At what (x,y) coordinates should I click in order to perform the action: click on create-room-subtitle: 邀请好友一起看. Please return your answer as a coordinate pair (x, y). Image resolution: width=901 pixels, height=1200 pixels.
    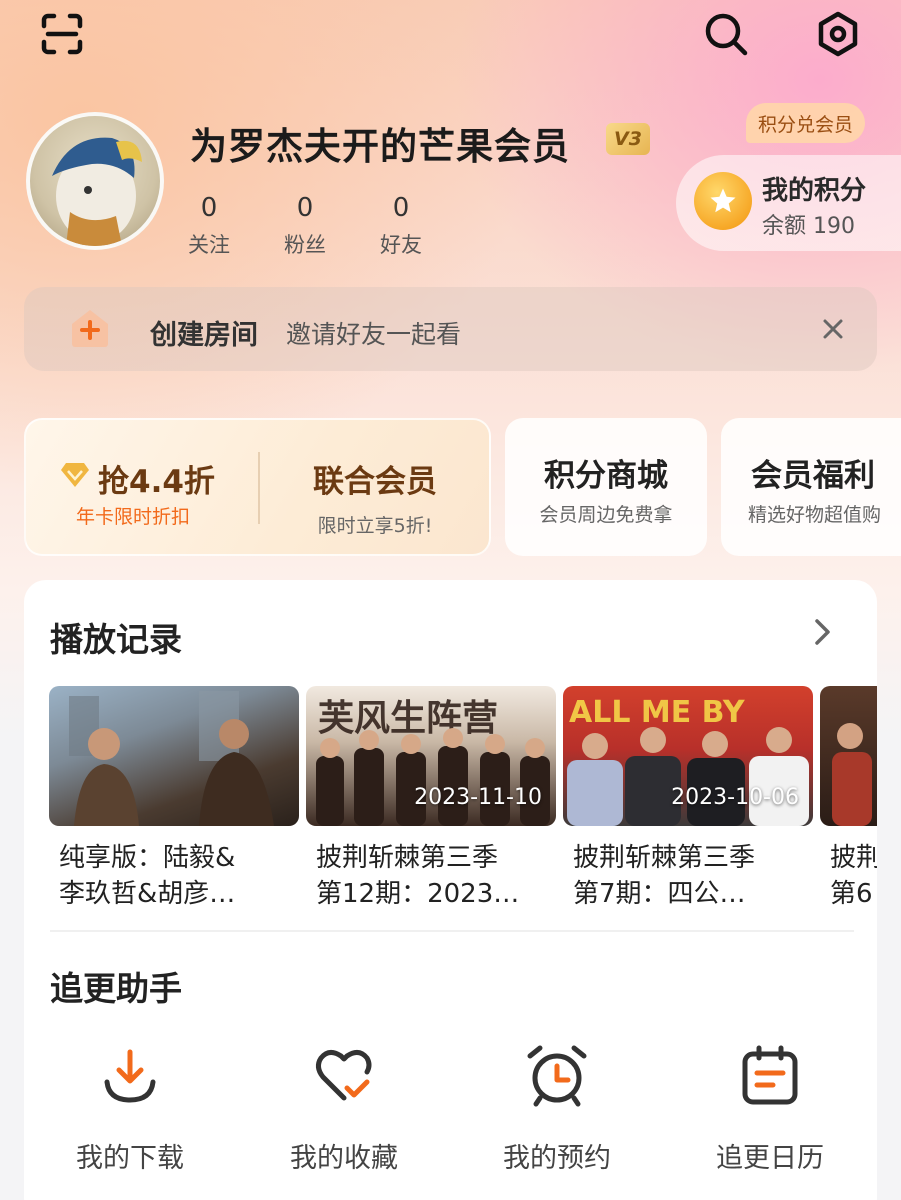
    Looking at the image, I should click on (374, 334).